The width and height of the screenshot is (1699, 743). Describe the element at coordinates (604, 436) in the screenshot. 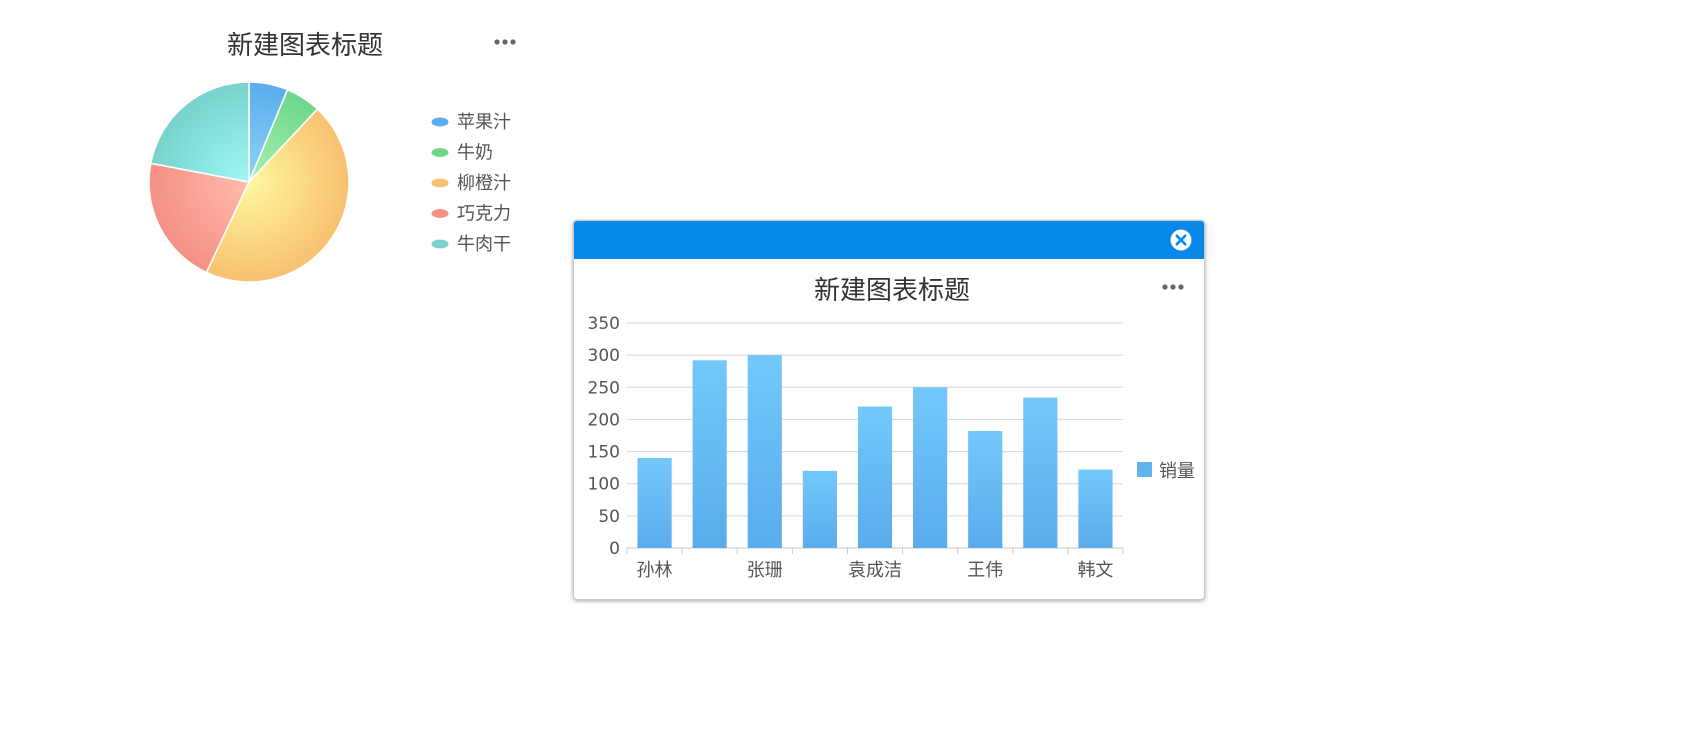

I see `bar-y-axis: 0 50 100 150 200 250 300 350` at that location.